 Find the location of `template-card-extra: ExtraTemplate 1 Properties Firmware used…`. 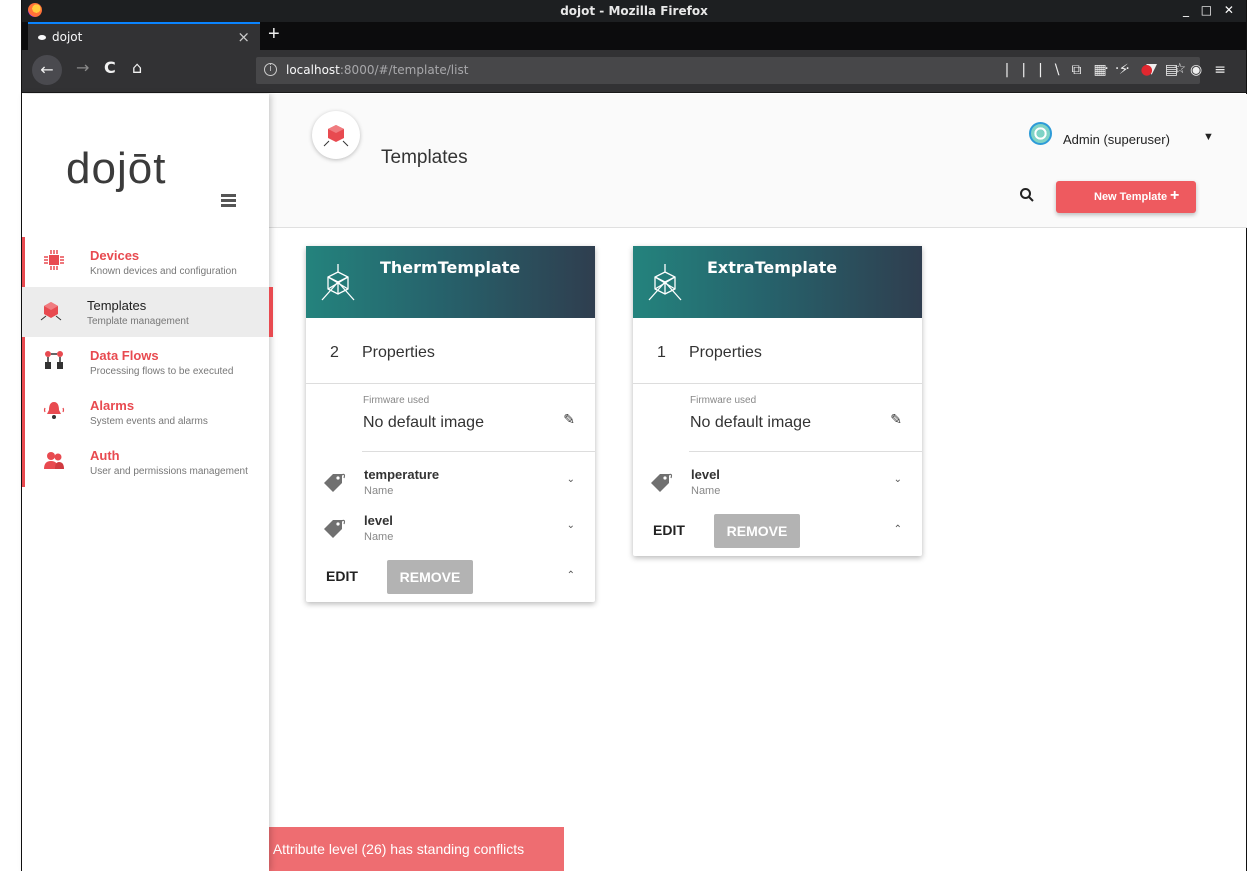

template-card-extra: ExtraTemplate 1 Properties Firmware used… is located at coordinates (777, 401).